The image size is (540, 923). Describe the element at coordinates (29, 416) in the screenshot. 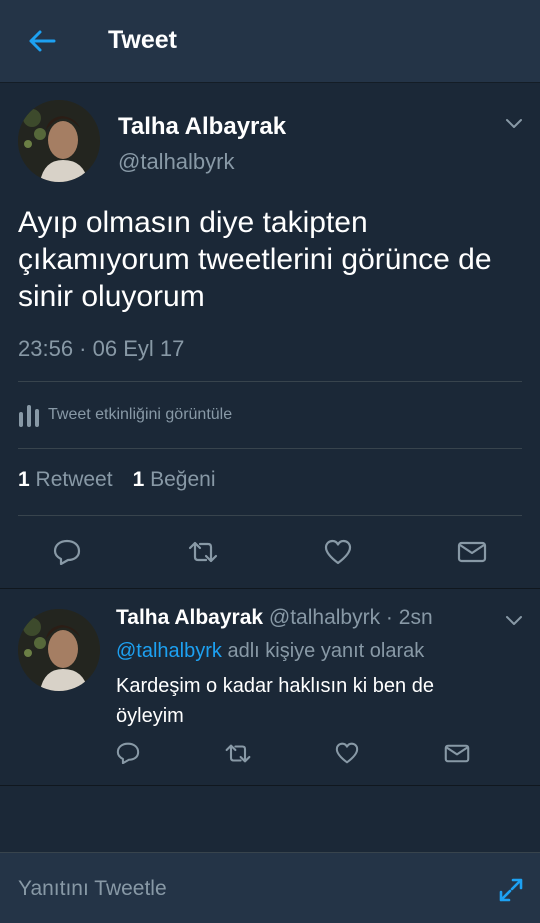

I see `bar-chart-icon` at that location.